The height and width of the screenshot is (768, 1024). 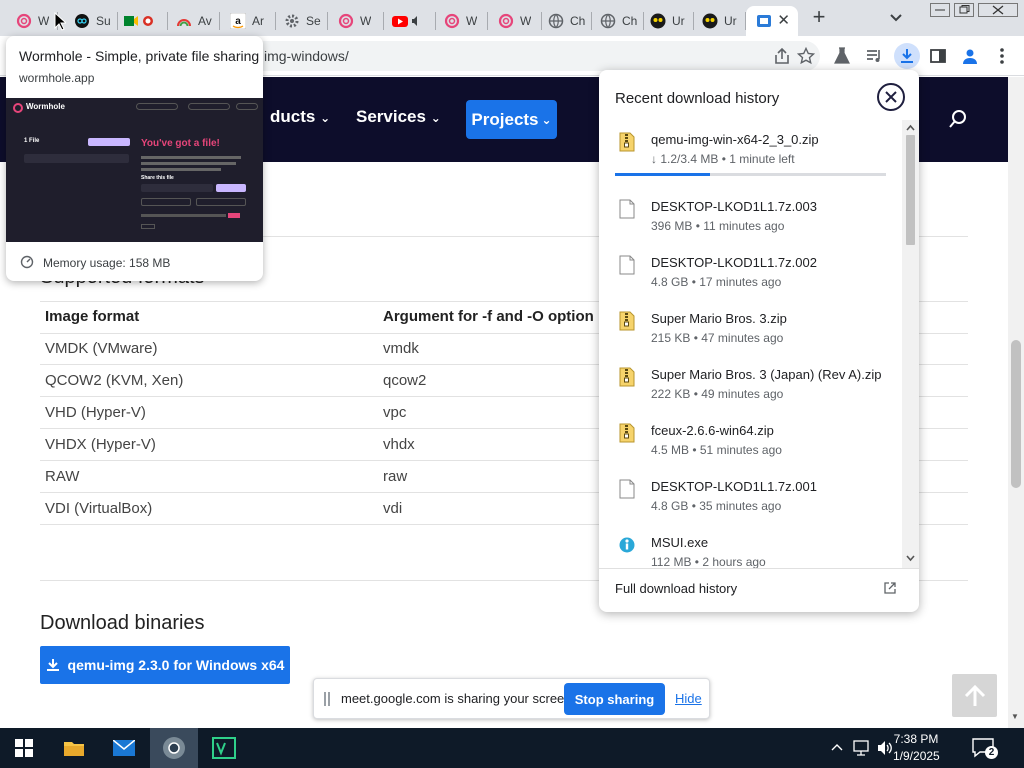 I want to click on scroll-down-arrow-icon: ▼, so click(x=1015, y=716).